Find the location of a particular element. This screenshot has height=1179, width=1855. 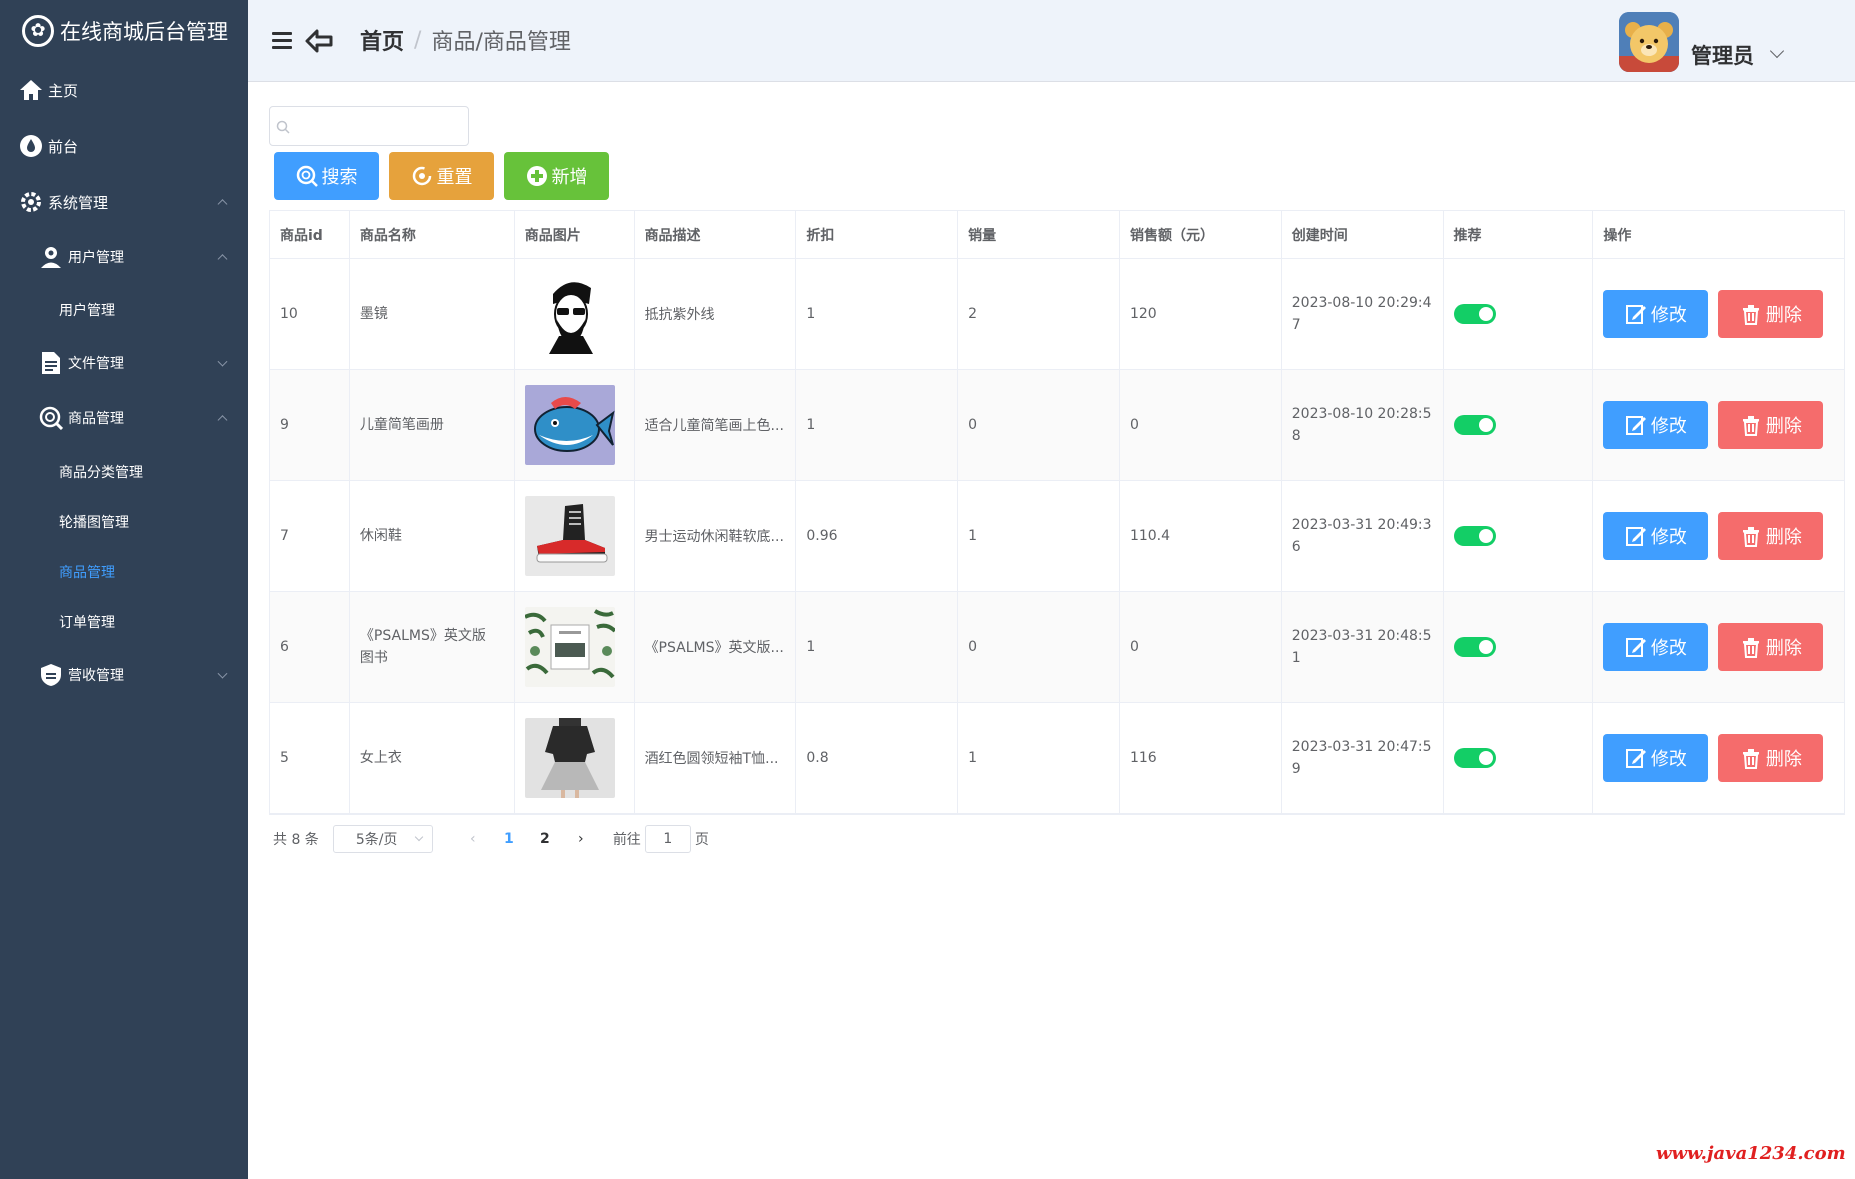

cell-id: 6 is located at coordinates (310, 647).